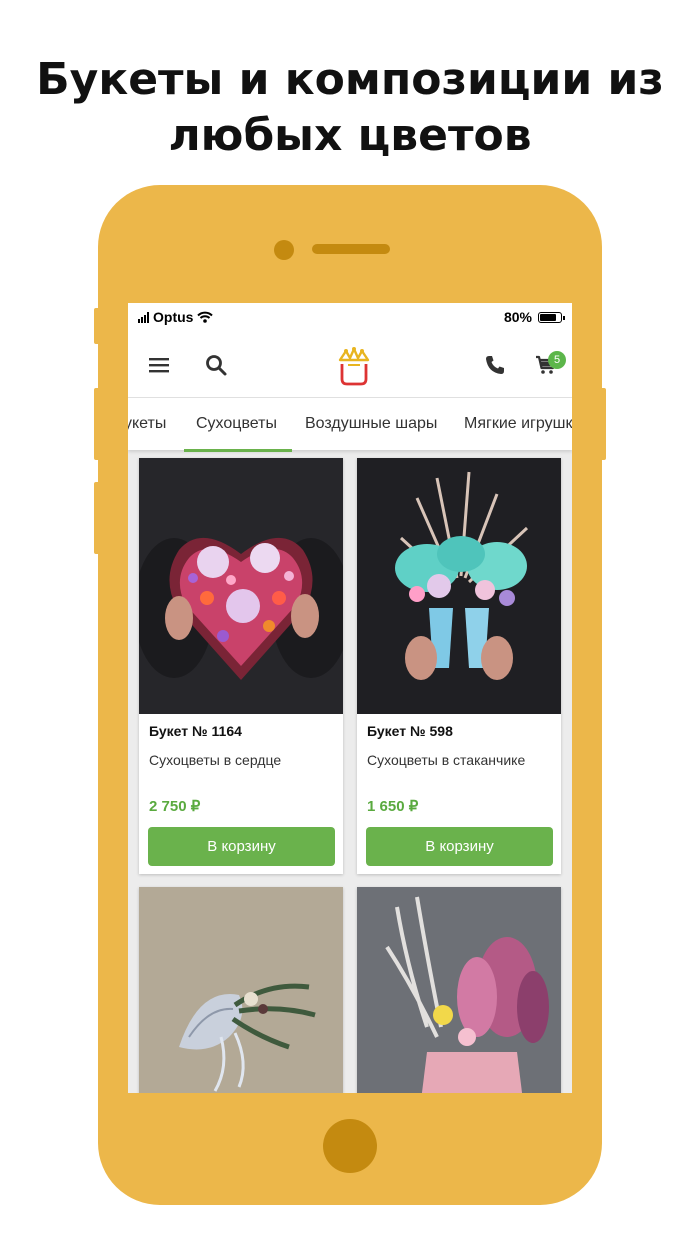 This screenshot has height=1244, width=700. Describe the element at coordinates (350, 317) in the screenshot. I see `status-bar: Optus 80%` at that location.